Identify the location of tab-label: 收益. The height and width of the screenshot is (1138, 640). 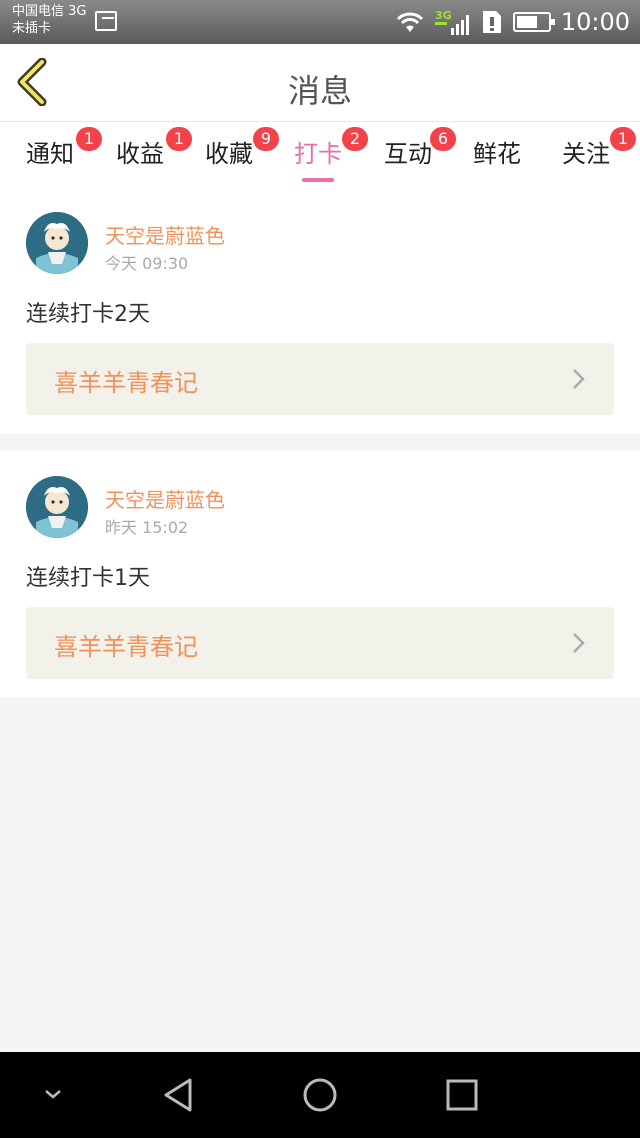
(140, 154).